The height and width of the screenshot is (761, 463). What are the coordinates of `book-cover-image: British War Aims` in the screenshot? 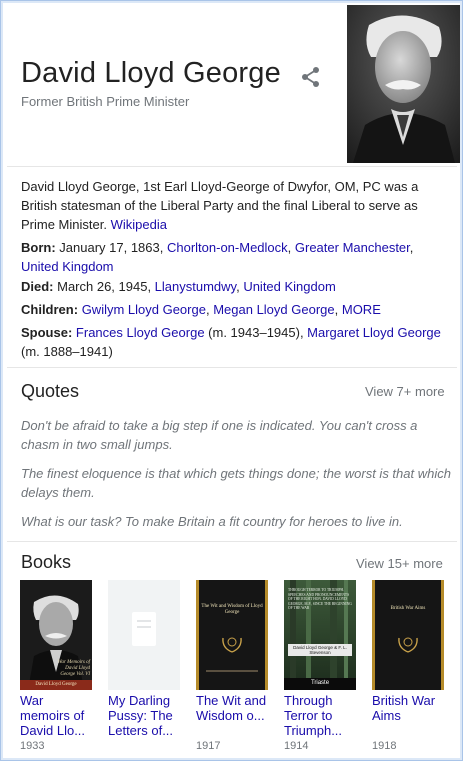 It's located at (408, 635).